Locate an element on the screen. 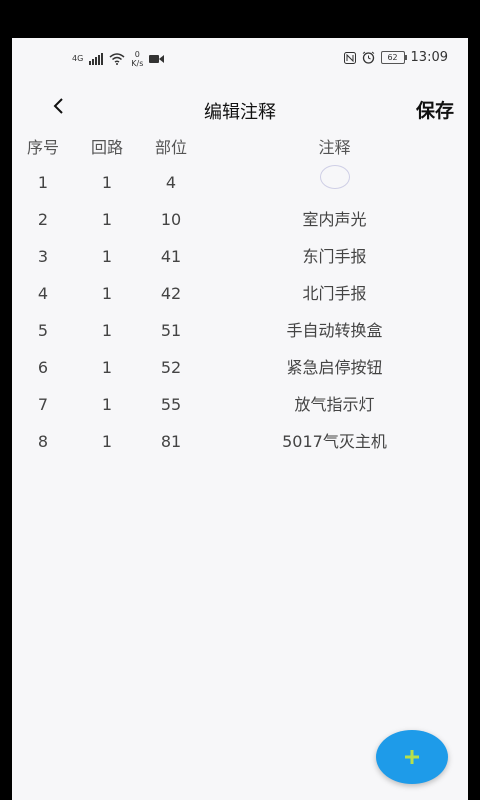 This screenshot has height=800, width=480. cell-seq: 7 is located at coordinates (43, 404).